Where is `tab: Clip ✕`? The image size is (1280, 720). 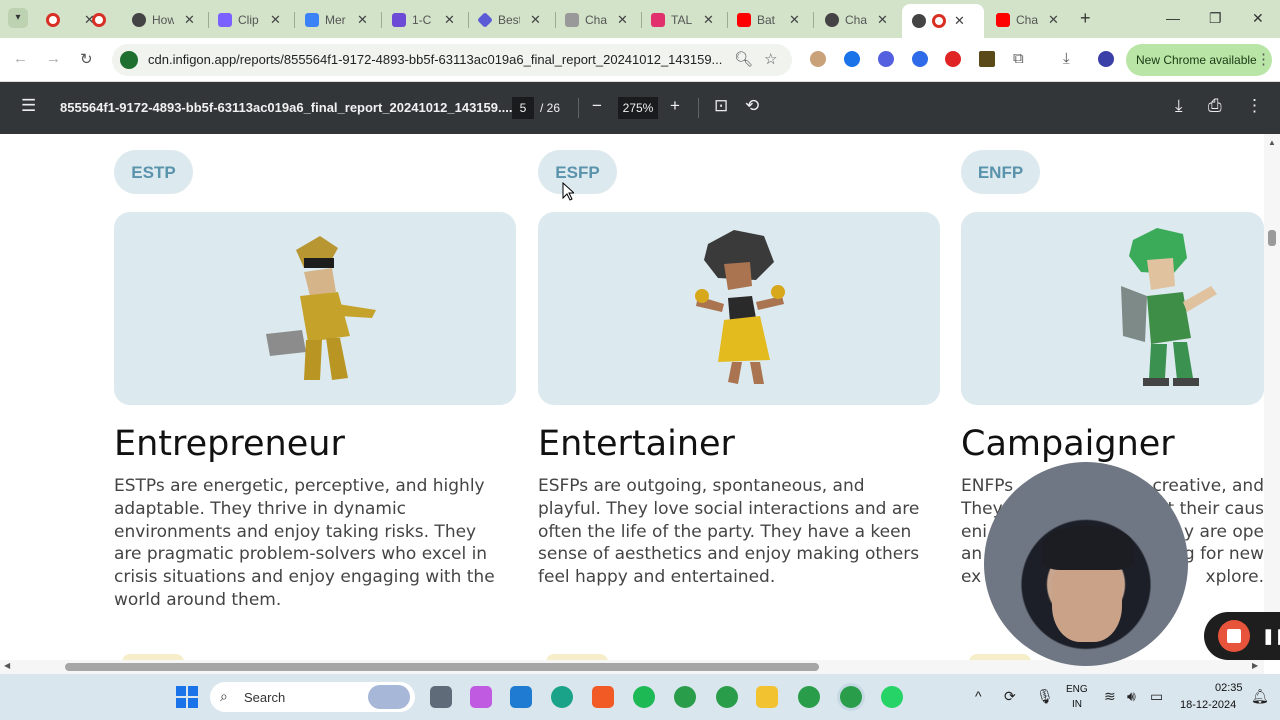 tab: Clip ✕ is located at coordinates (249, 20).